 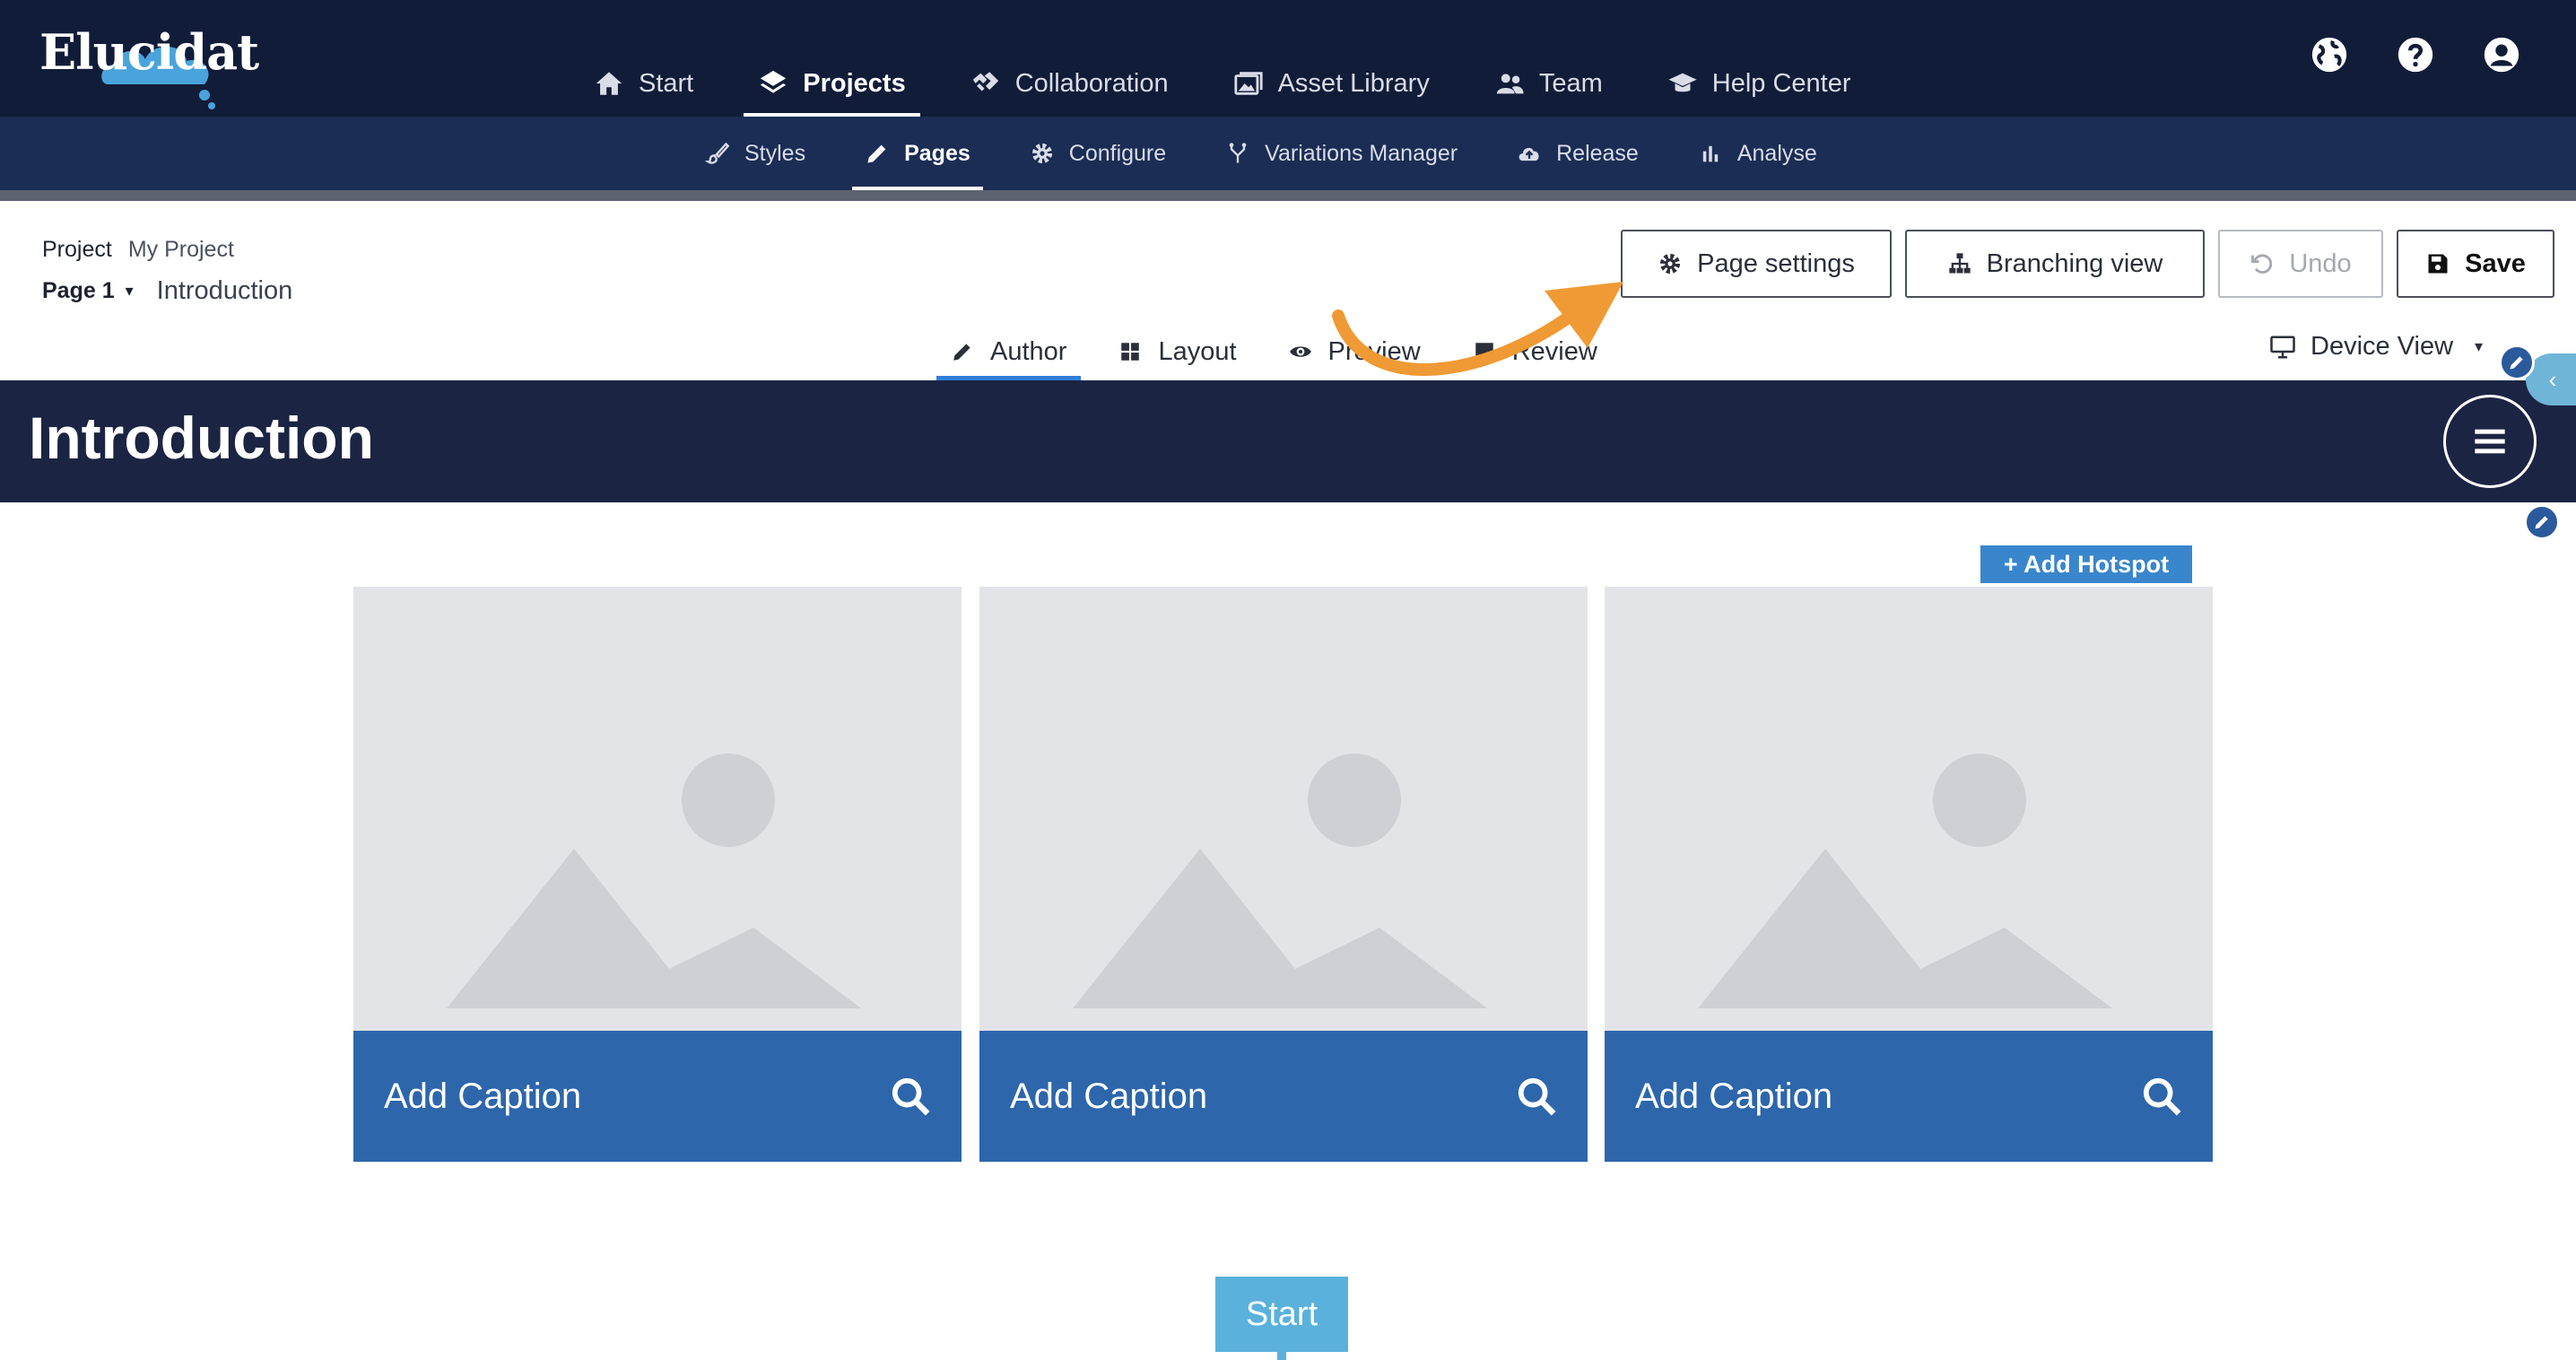 I want to click on tab-preview: Preview, so click(x=1355, y=352).